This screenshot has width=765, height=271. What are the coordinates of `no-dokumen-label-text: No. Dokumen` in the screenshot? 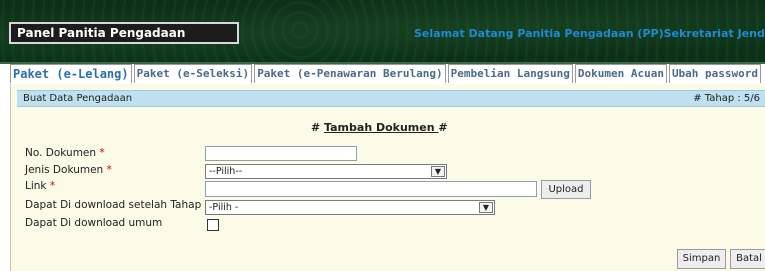 It's located at (62, 153).